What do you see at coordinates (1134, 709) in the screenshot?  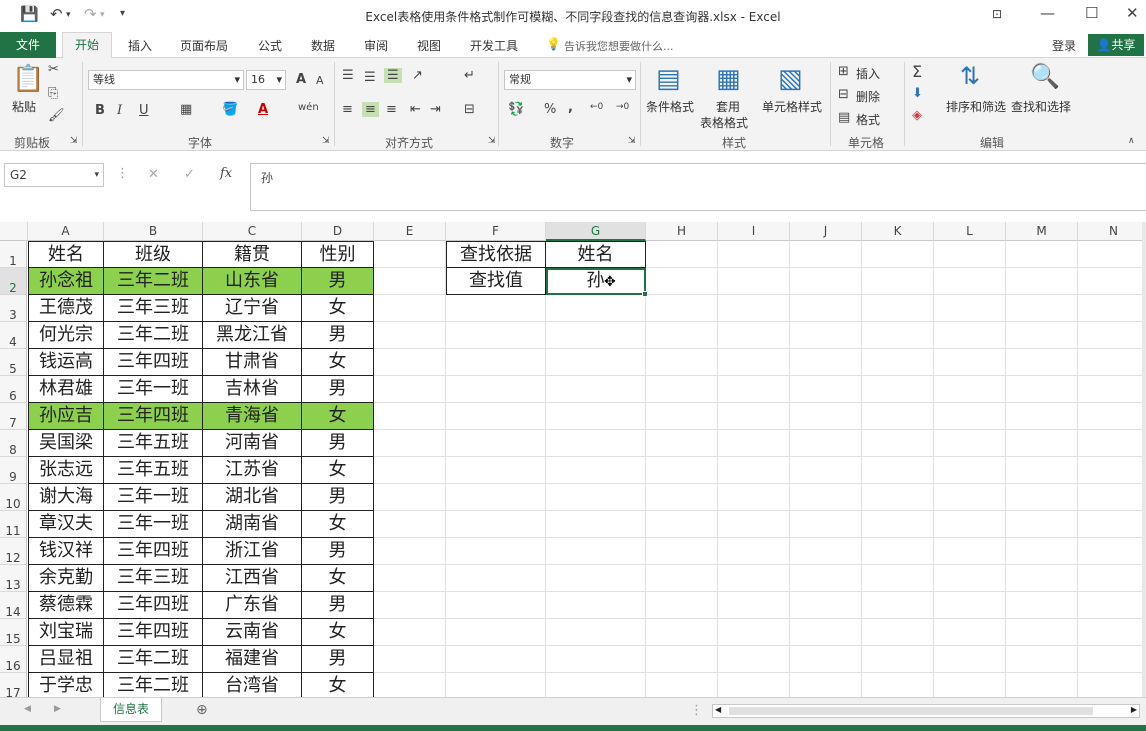 I see `scroll-right-icon: ▶` at bounding box center [1134, 709].